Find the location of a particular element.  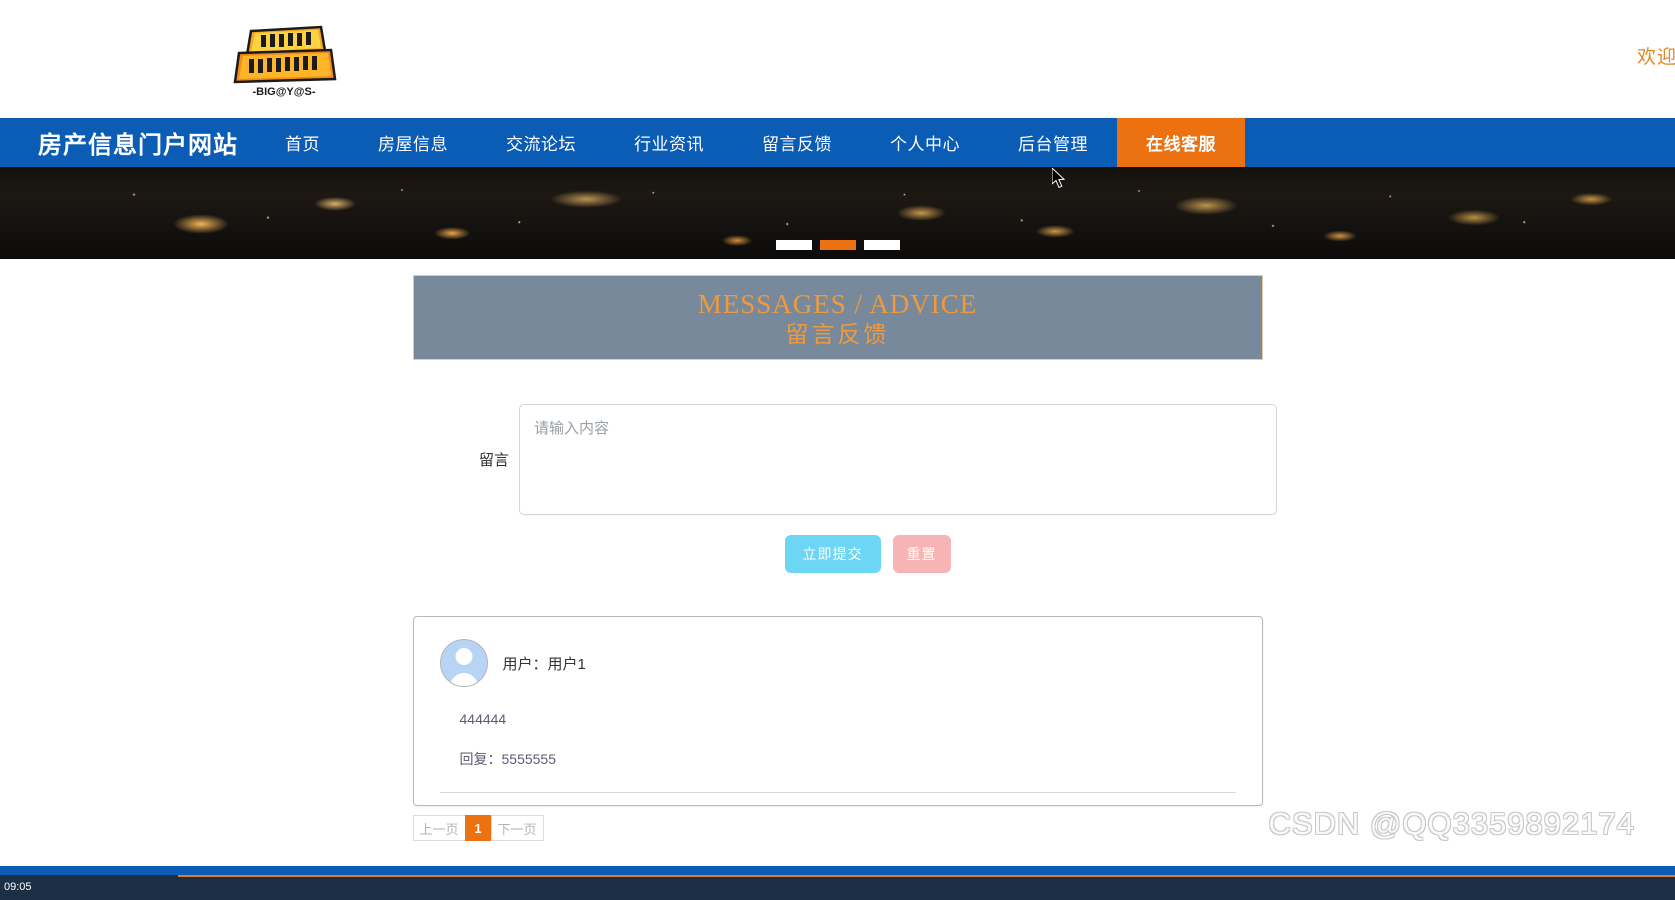

nav-item-admin: 后台管理 is located at coordinates (1053, 142).